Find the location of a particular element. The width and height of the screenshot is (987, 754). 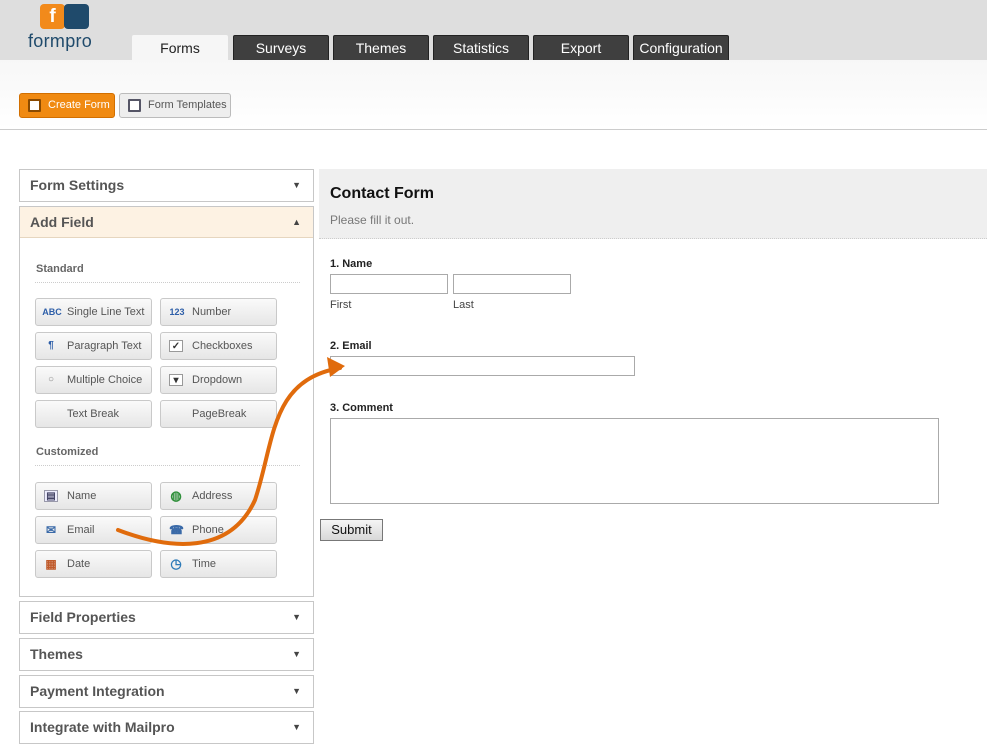

section-customized: Customized is located at coordinates (67, 452).